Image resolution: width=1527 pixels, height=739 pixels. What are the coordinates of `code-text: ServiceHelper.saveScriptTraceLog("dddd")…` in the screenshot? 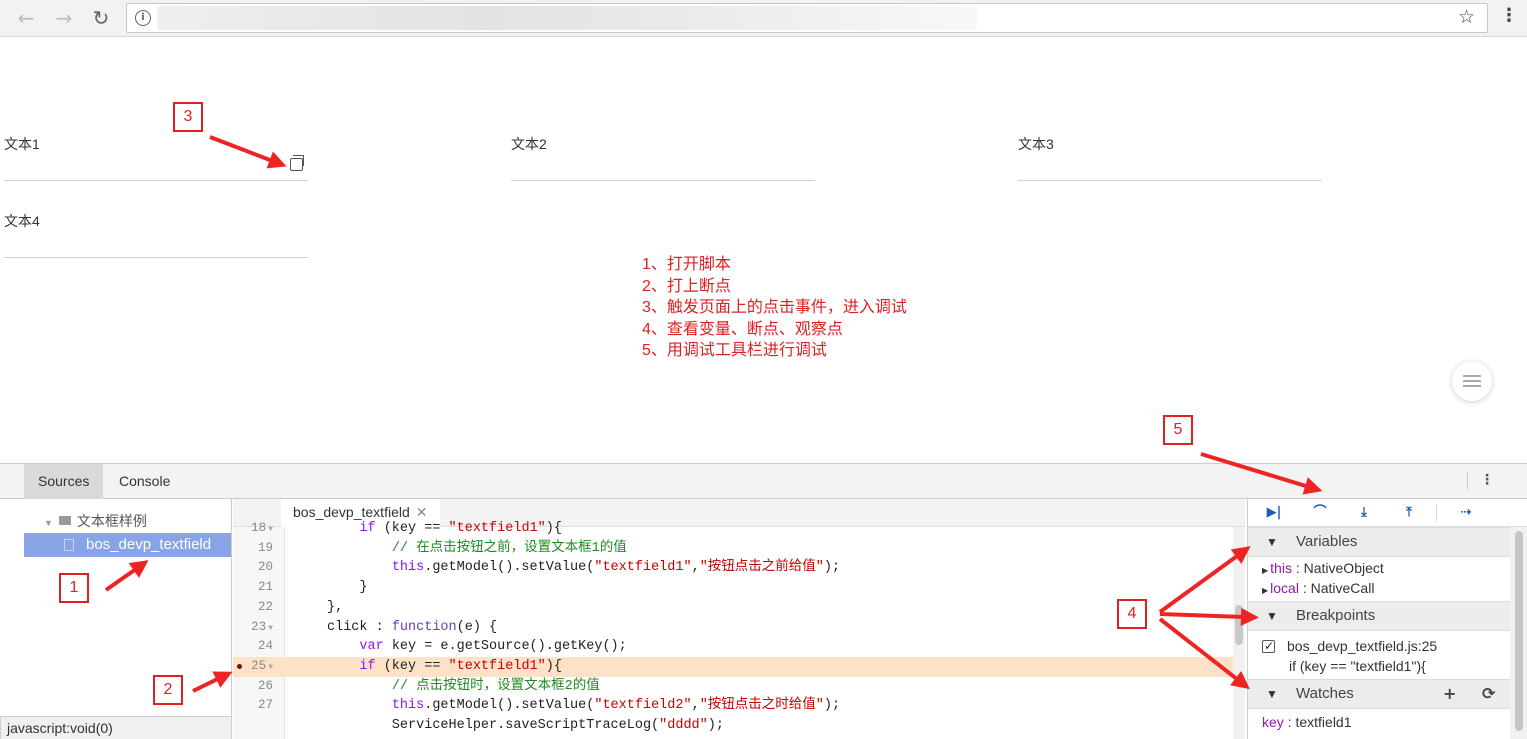 It's located at (525, 725).